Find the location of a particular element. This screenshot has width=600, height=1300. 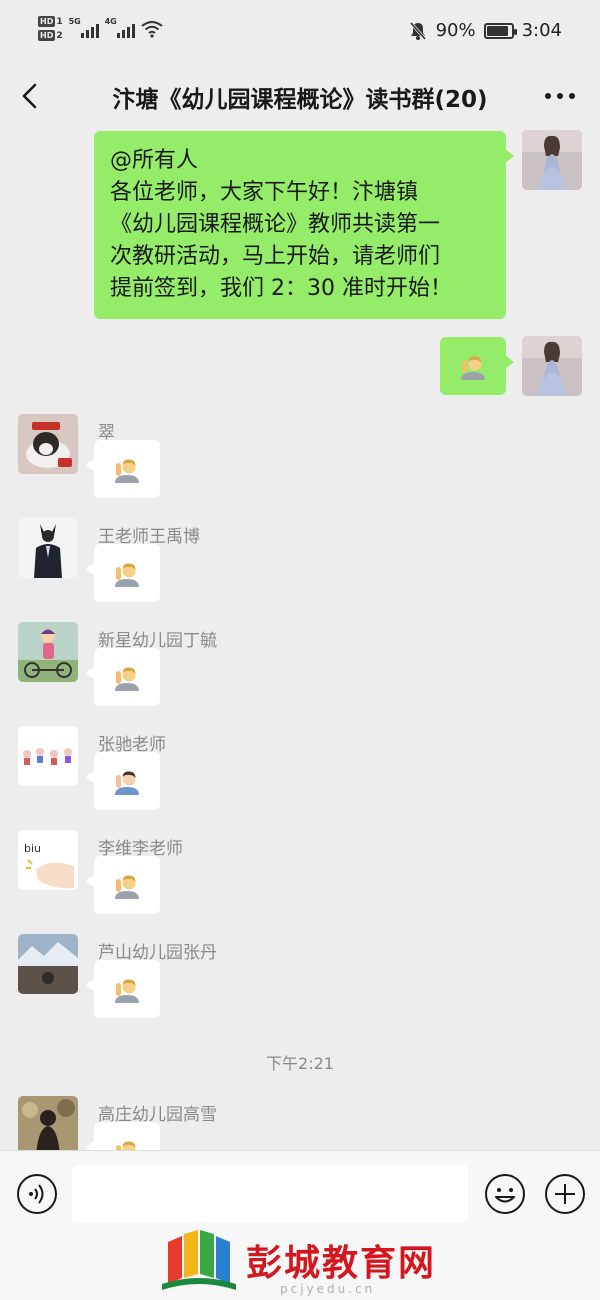

chat-header: 汴塘《幼儿园课程概论》读书群(20) is located at coordinates (300, 96).